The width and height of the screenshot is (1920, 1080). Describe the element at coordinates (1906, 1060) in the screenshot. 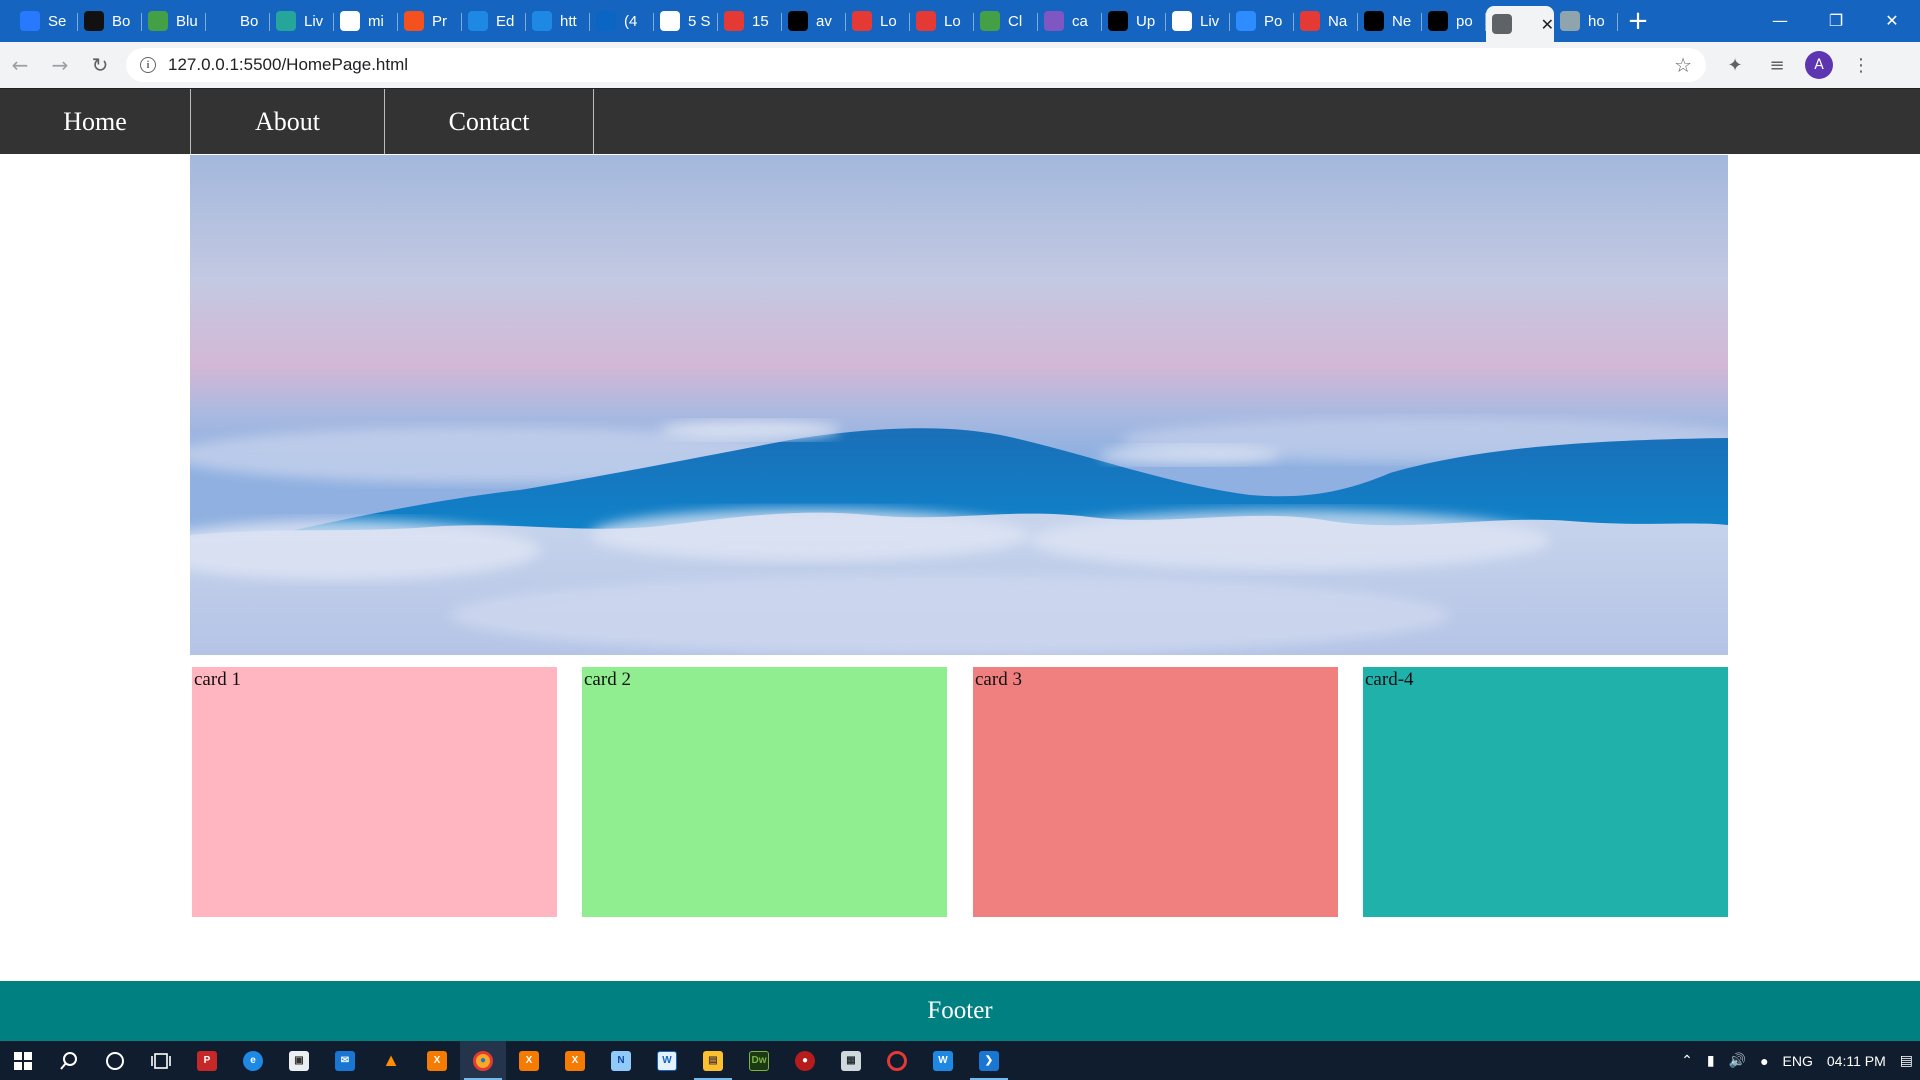

I see `notifications-icon: ▤` at that location.